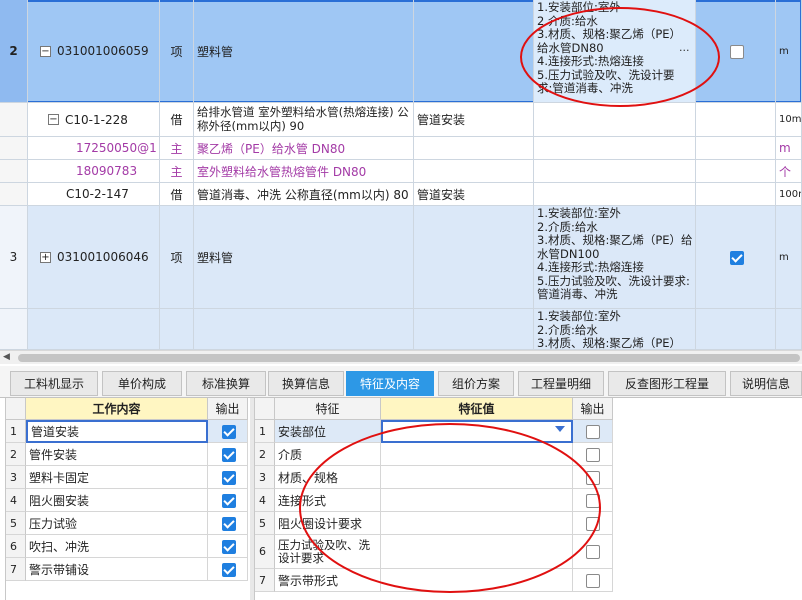 The width and height of the screenshot is (802, 600). What do you see at coordinates (304, 194) in the screenshot?
I see `name-cell: 管道消毒、冲洗 公称直径(mm以内) 80` at bounding box center [304, 194].